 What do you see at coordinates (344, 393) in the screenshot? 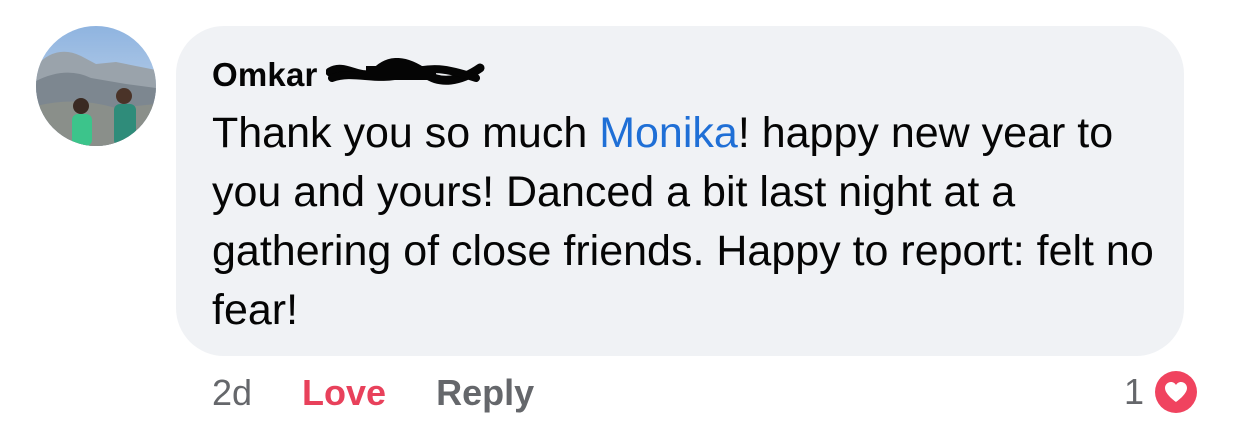
I see `love-button: Love` at bounding box center [344, 393].